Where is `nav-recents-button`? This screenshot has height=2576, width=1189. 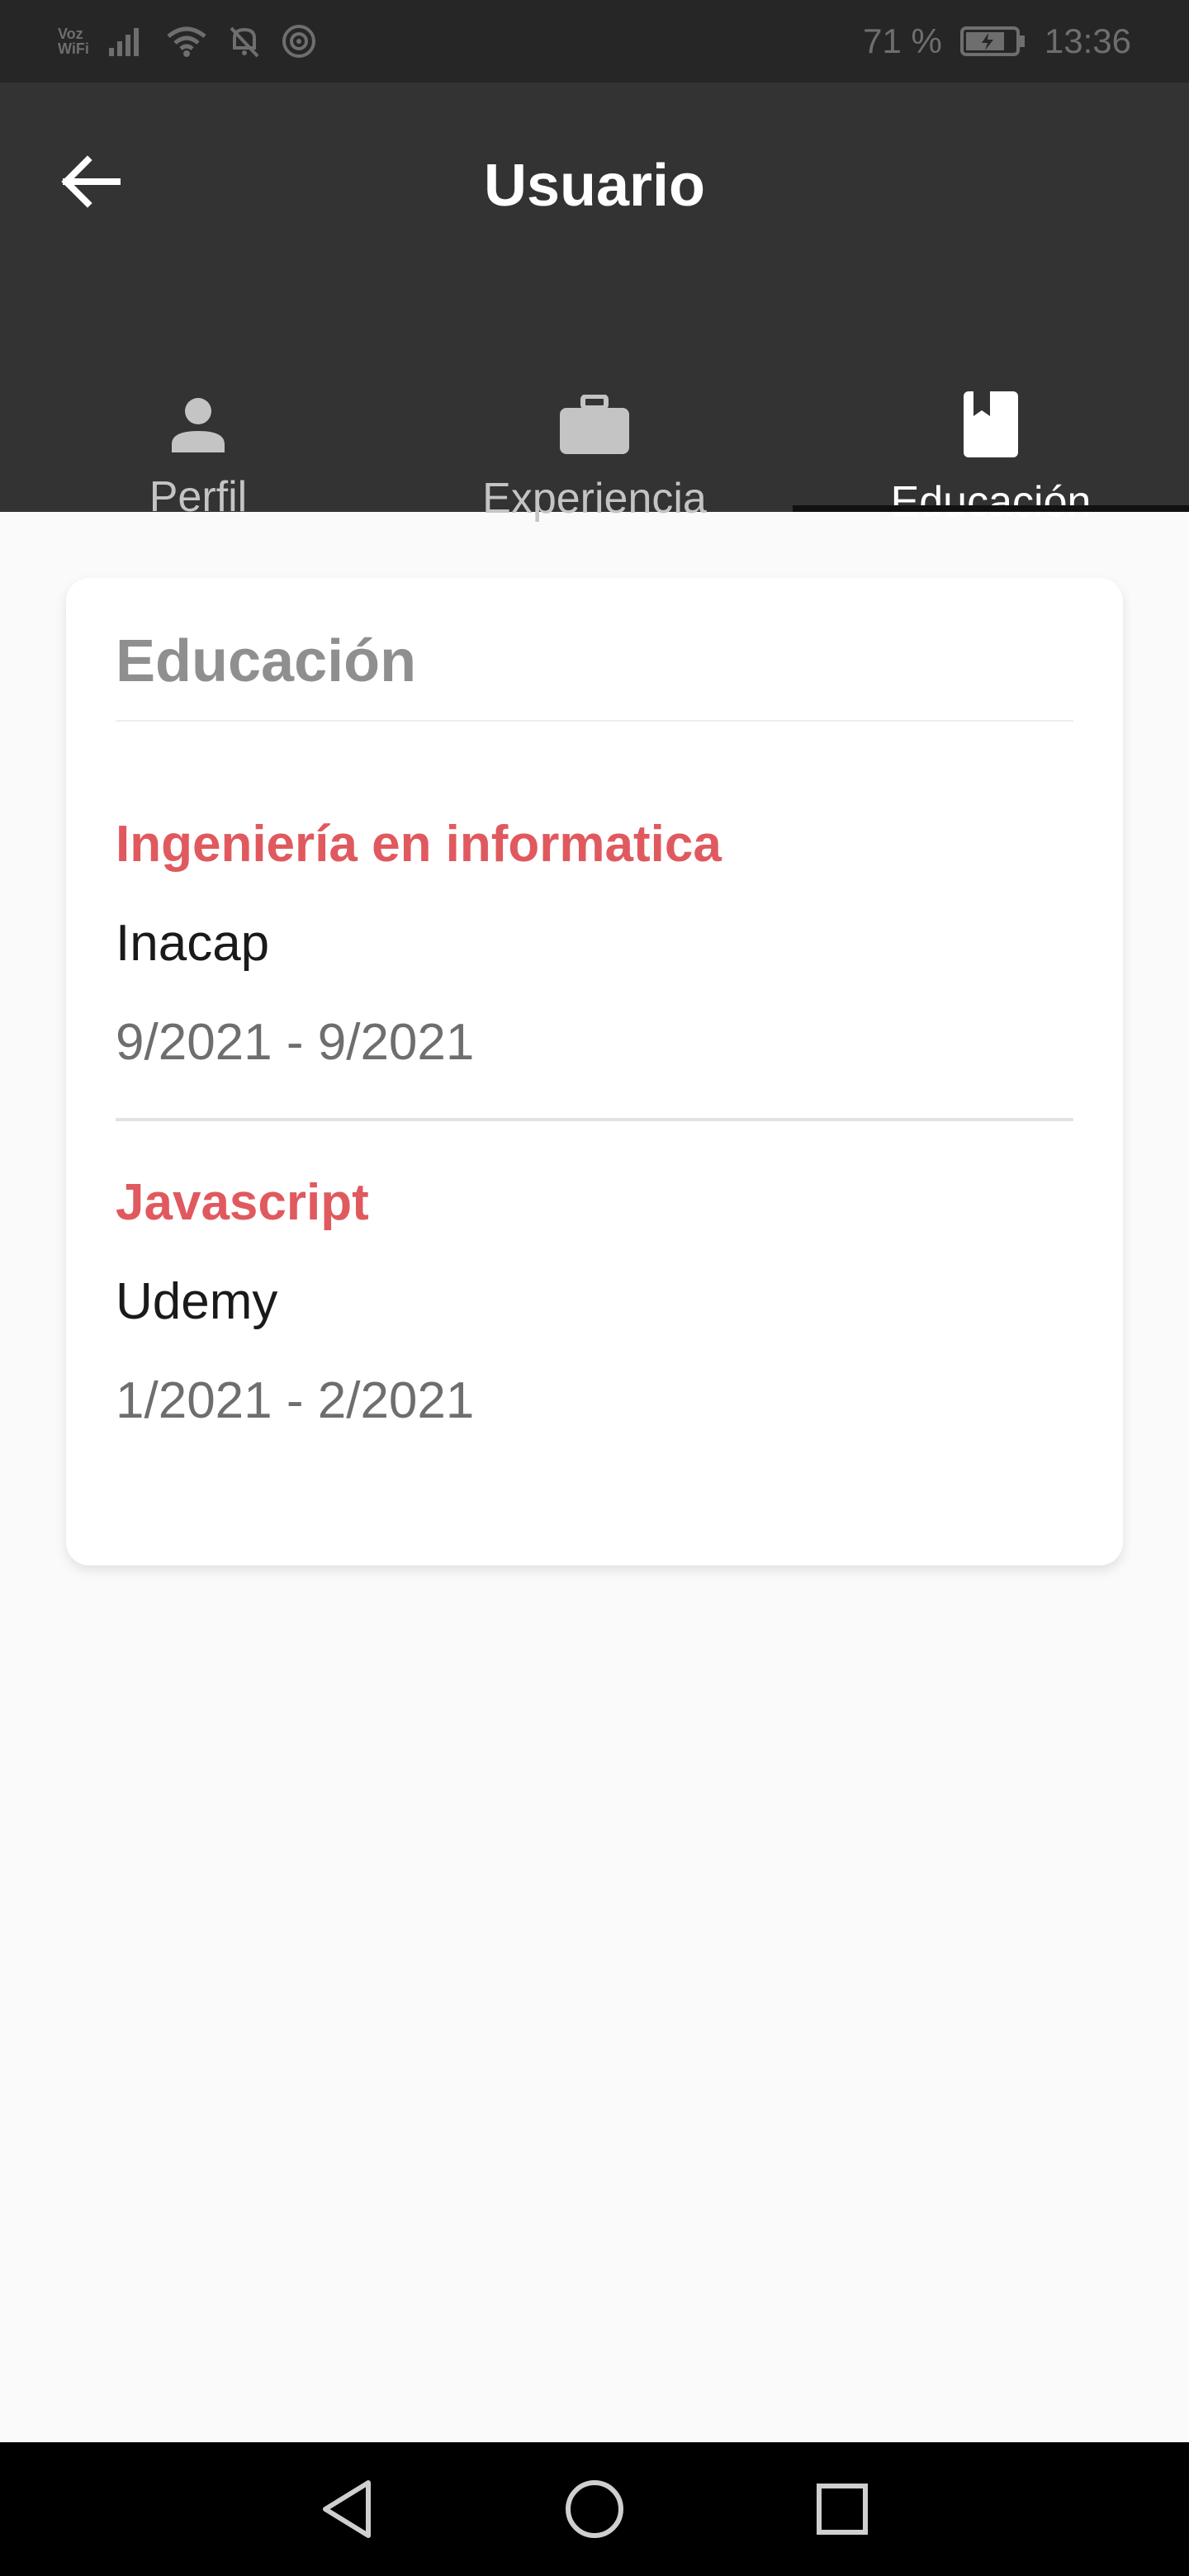
nav-recents-button is located at coordinates (842, 2509).